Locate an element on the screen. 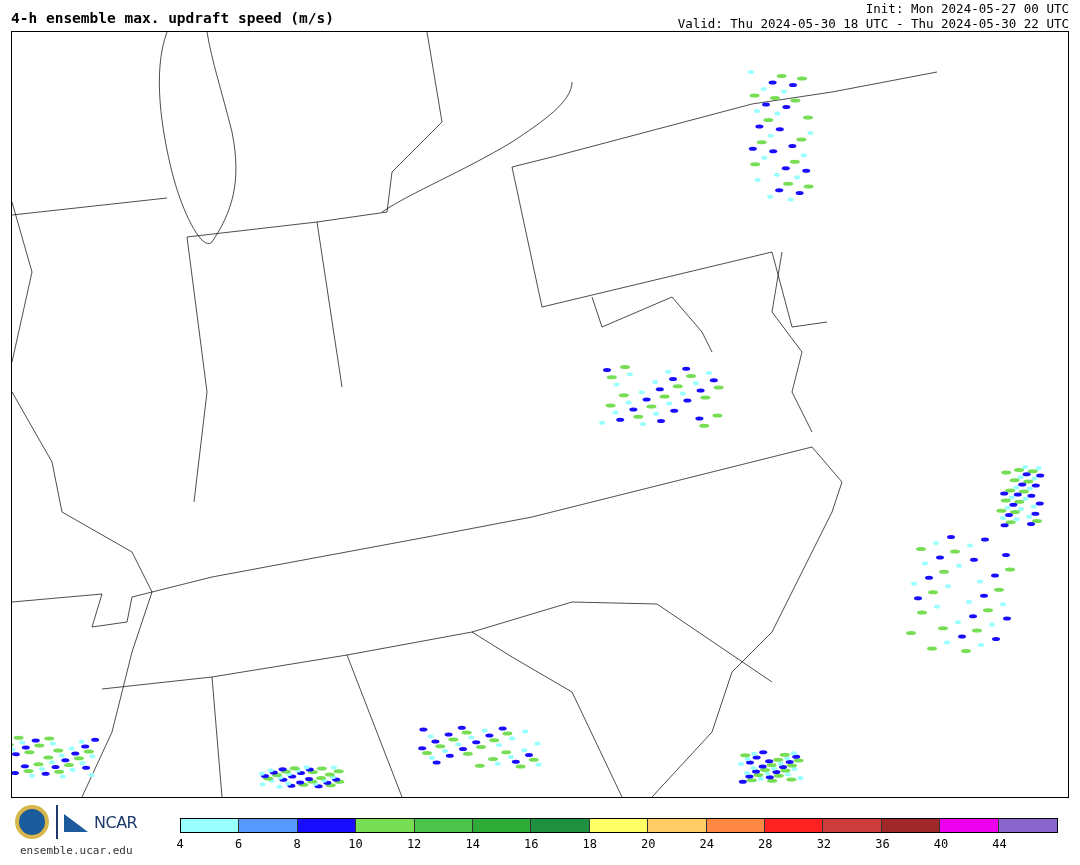 The width and height of the screenshot is (1080, 865). scale-label: 32 is located at coordinates (824, 844).